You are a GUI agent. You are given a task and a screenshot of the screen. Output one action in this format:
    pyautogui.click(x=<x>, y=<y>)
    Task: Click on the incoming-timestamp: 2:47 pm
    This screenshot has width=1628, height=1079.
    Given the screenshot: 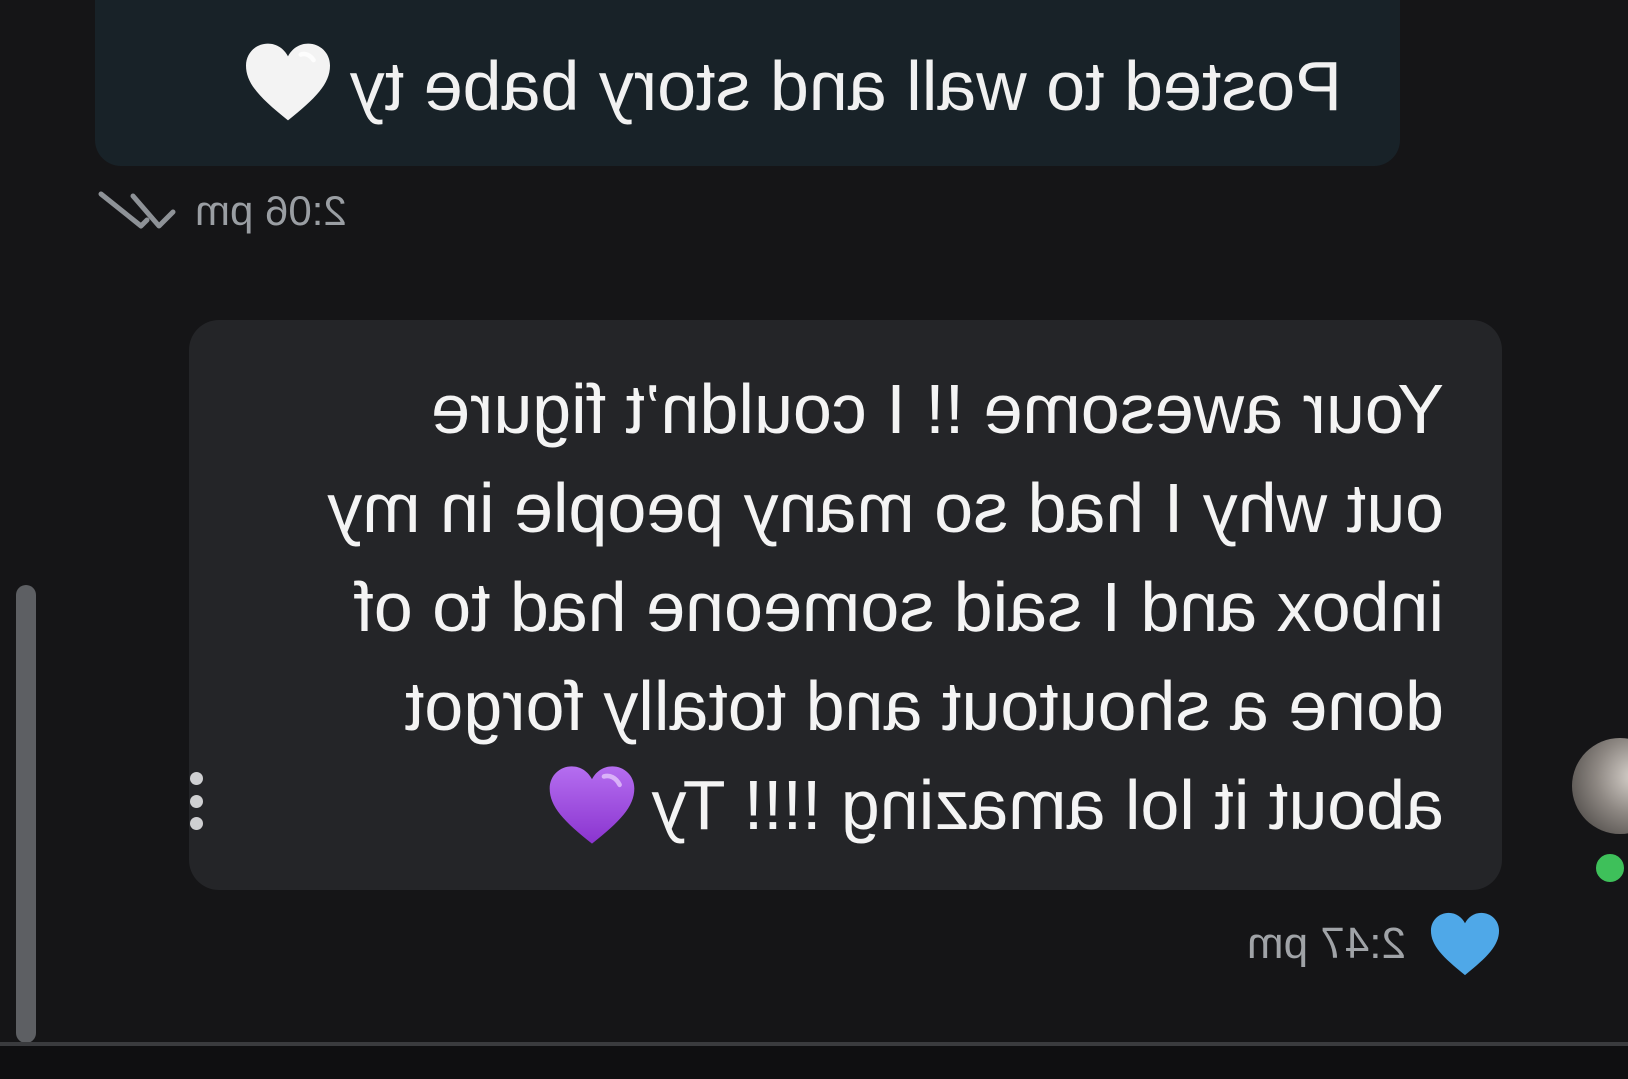 What is the action you would take?
    pyautogui.click(x=1326, y=943)
    